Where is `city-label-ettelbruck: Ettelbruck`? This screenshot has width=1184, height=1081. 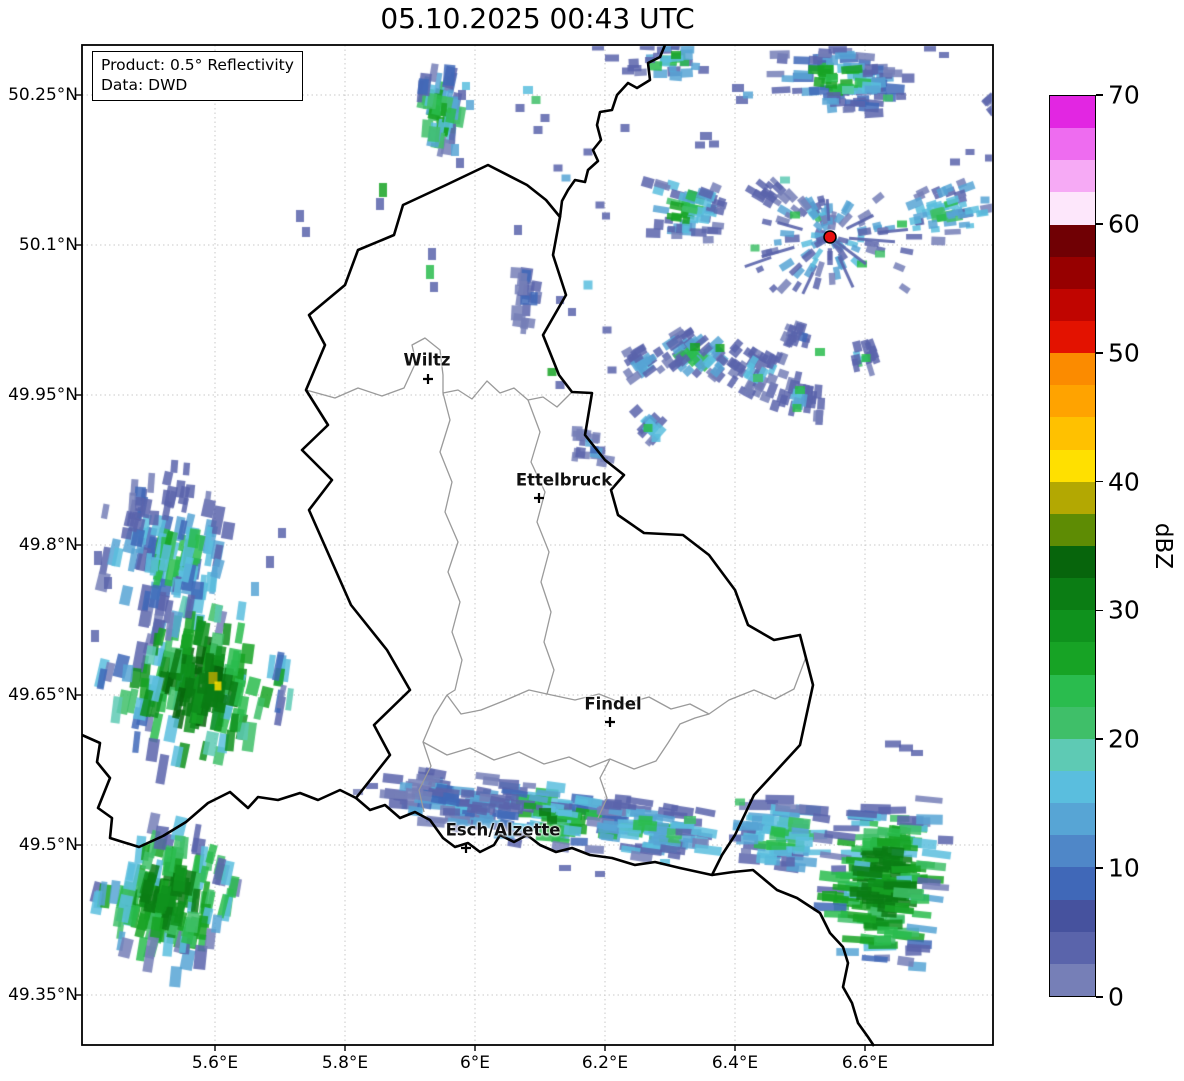
city-label-ettelbruck: Ettelbruck is located at coordinates (564, 480).